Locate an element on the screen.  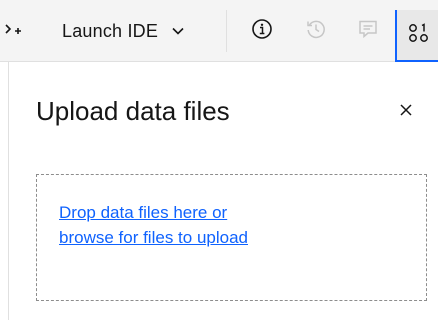
panel-title: Upload data files is located at coordinates (133, 111).